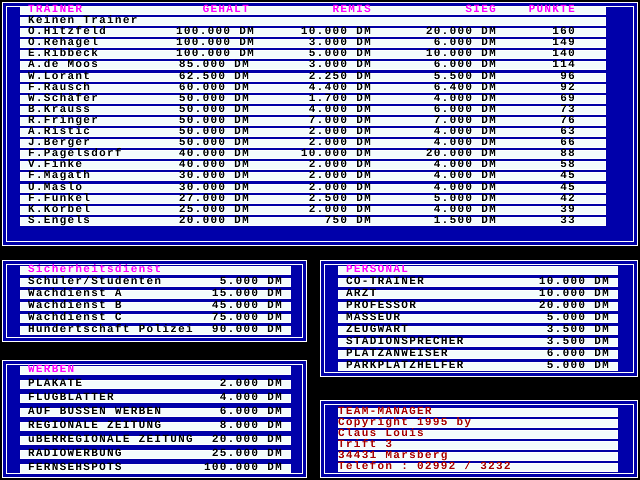 This screenshot has height=480, width=640. What do you see at coordinates (214, 110) in the screenshot?
I see `table-cell-text: 50.000 DM` at bounding box center [214, 110].